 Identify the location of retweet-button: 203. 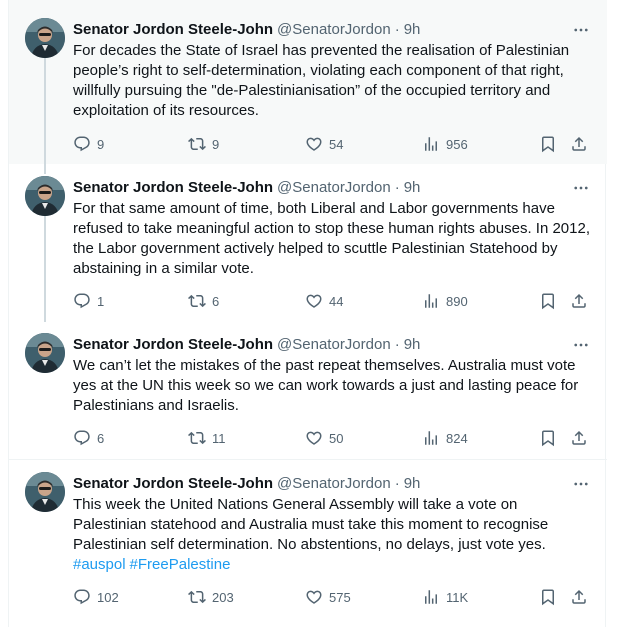
(211, 597).